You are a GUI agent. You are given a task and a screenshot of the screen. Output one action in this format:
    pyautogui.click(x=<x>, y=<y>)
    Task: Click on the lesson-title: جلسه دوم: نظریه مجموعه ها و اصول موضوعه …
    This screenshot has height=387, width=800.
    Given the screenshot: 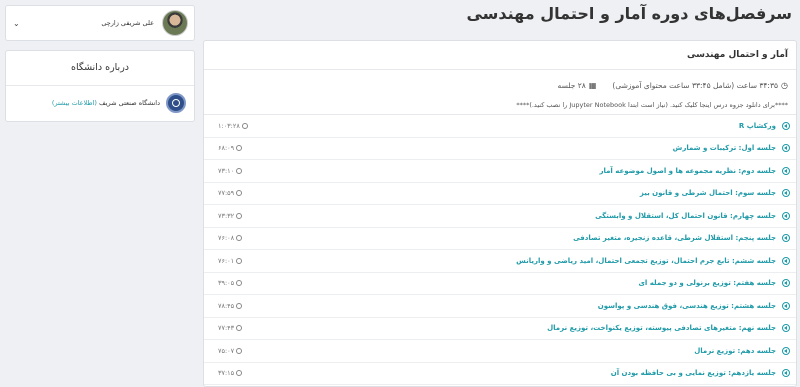 What is the action you would take?
    pyautogui.click(x=694, y=170)
    